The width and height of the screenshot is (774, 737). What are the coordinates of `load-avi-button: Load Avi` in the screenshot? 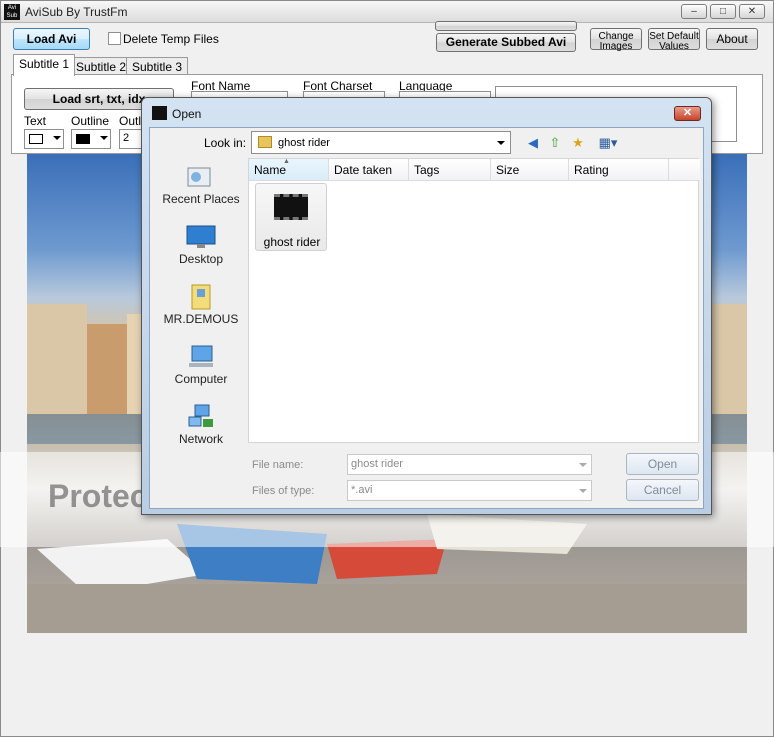 It's located at (51, 39).